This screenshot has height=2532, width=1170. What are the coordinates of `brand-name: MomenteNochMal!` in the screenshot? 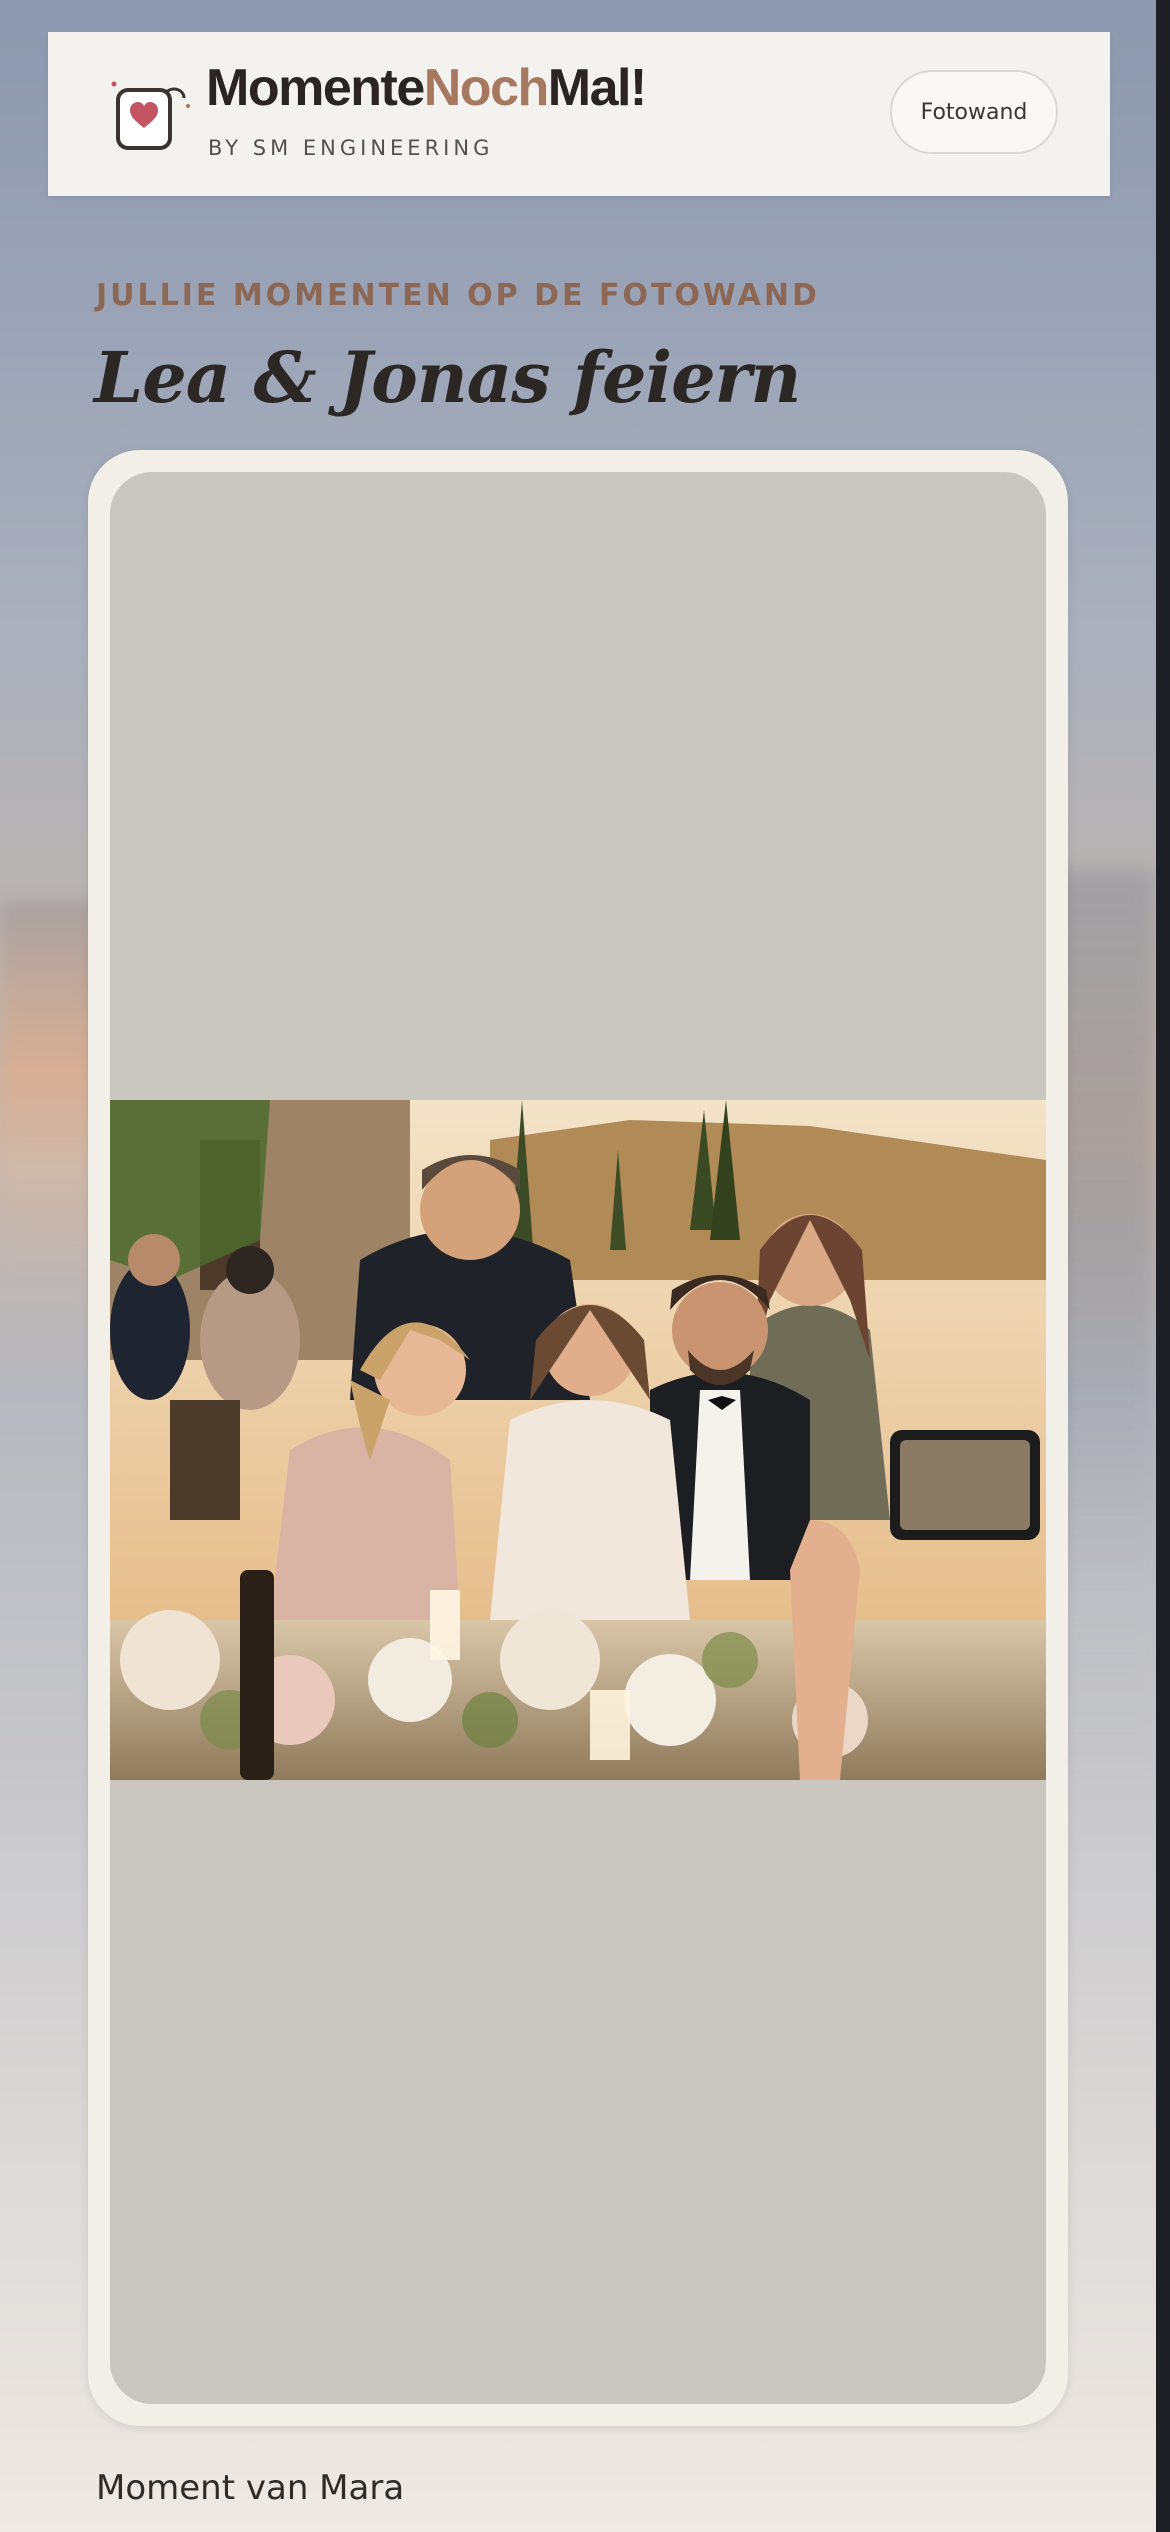 It's located at (427, 88).